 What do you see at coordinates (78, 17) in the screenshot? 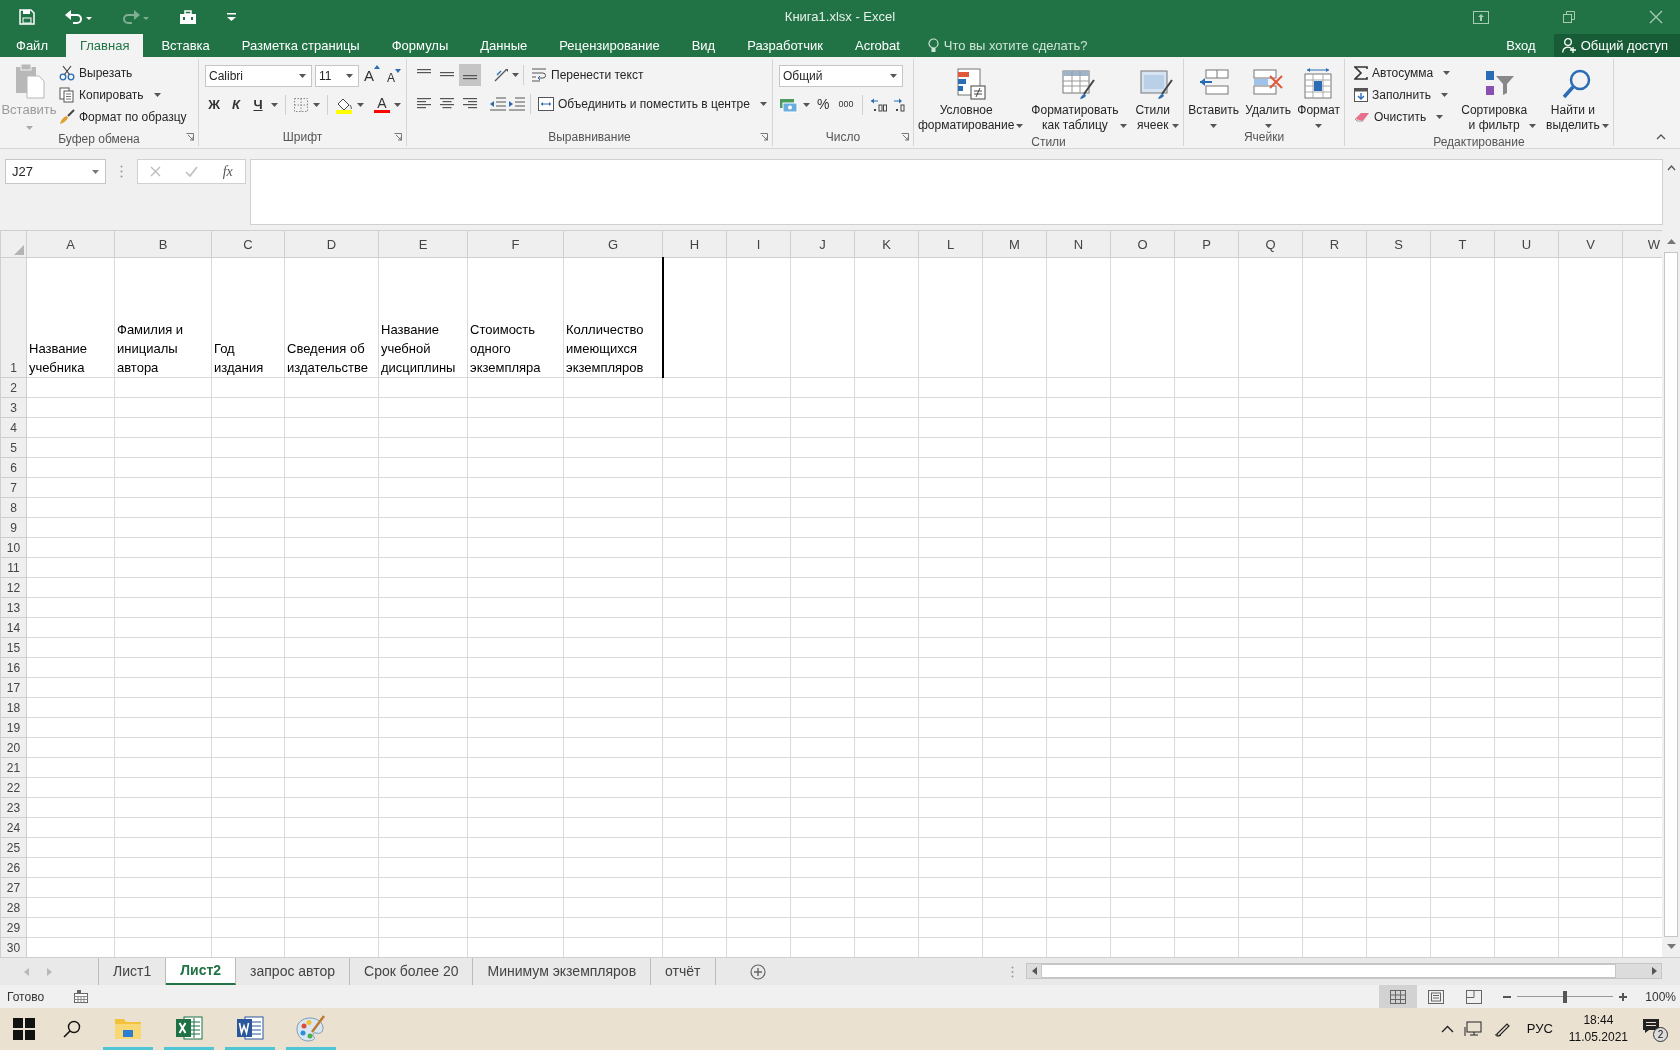
I see `undo-icon` at bounding box center [78, 17].